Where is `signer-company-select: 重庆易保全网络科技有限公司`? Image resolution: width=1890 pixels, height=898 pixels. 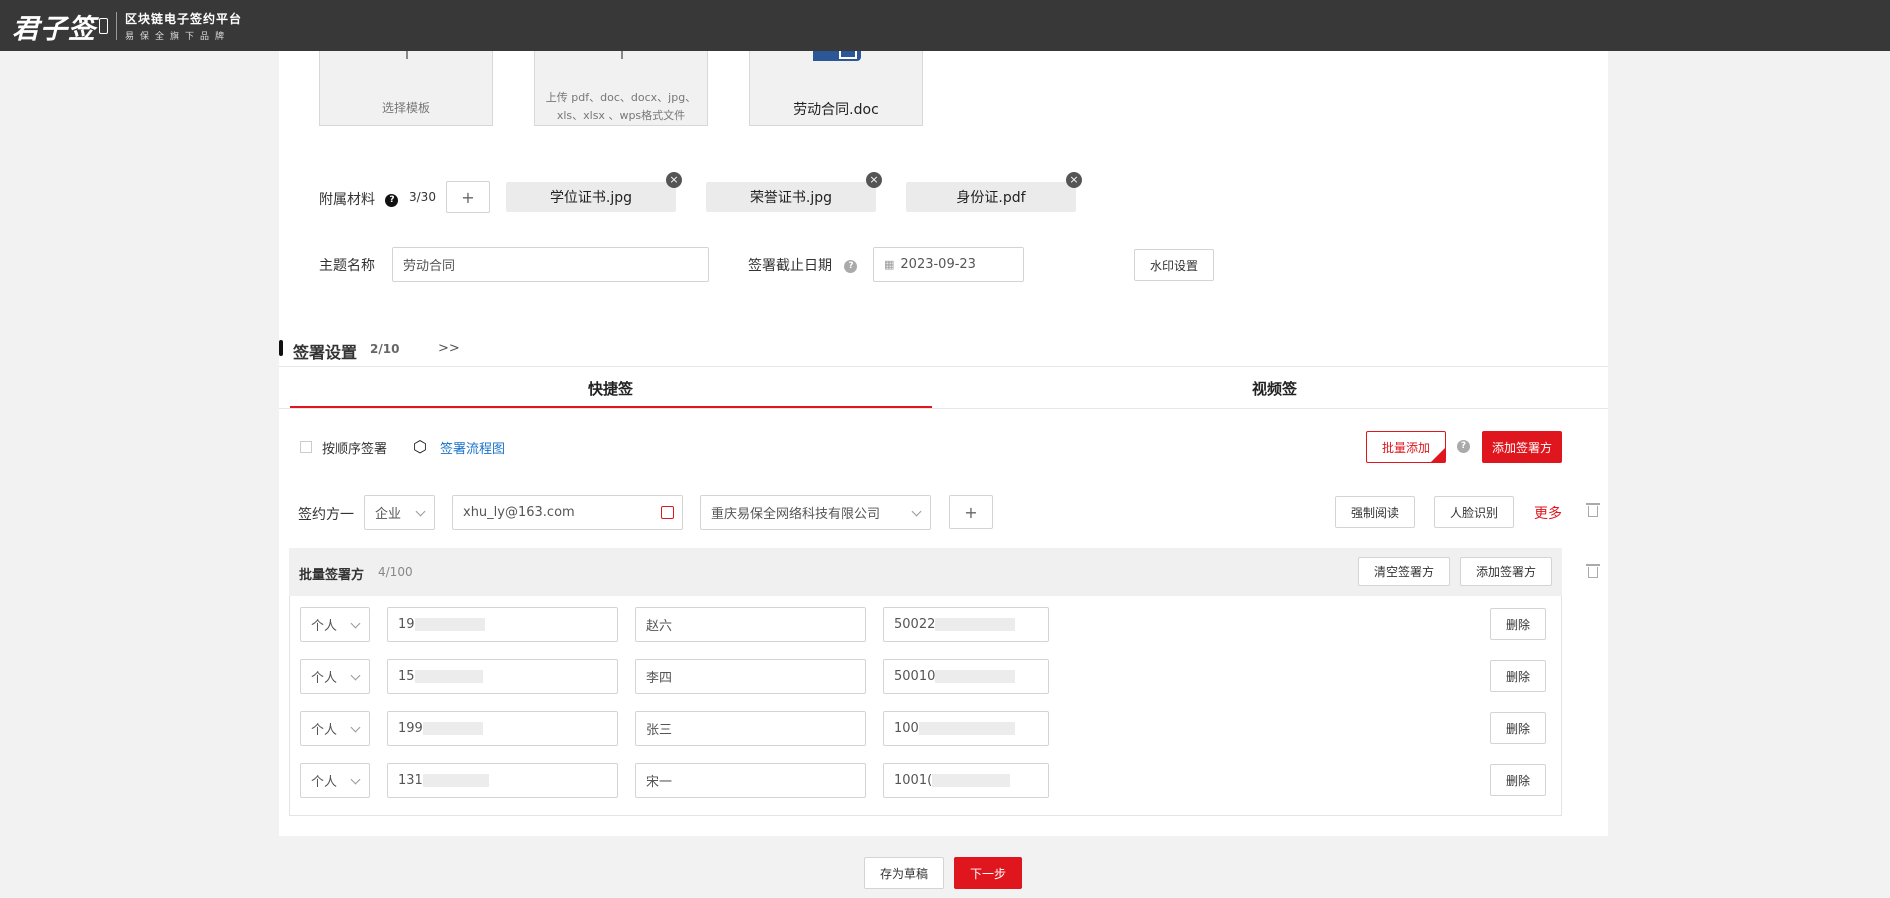 signer-company-select: 重庆易保全网络科技有限公司 is located at coordinates (815, 512).